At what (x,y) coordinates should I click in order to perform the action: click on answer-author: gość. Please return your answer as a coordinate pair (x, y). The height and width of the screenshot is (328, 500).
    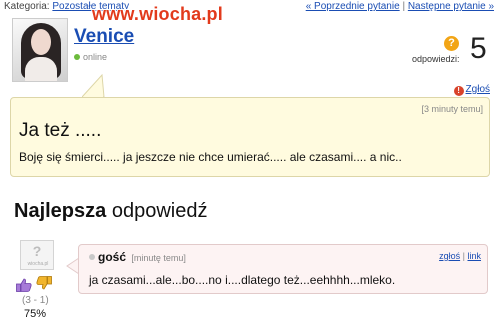
    Looking at the image, I should click on (112, 257).